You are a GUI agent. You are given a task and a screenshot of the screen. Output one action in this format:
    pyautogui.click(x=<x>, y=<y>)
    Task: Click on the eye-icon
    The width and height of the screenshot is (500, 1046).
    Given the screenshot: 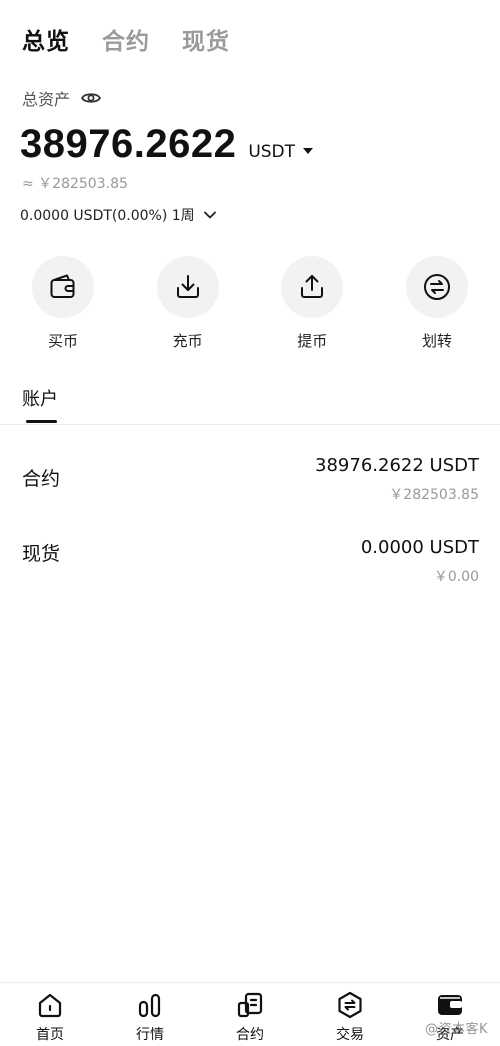 What is the action you would take?
    pyautogui.click(x=91, y=98)
    